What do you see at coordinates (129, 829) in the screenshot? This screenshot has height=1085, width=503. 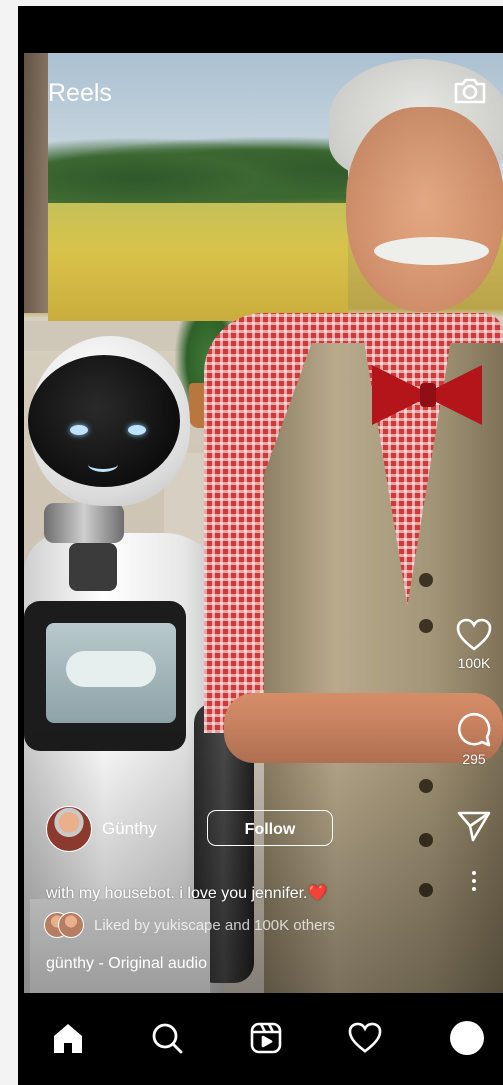 I see `author-name: Günthy` at bounding box center [129, 829].